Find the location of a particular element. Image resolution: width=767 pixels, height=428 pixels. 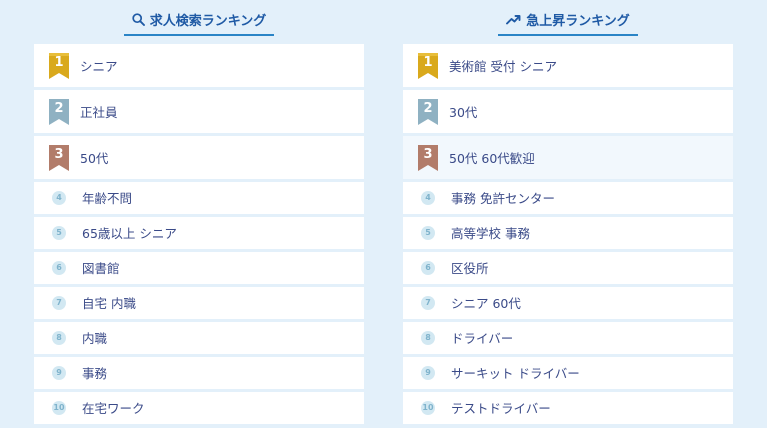

ranking-item: 4 年齢不問 is located at coordinates (199, 198).